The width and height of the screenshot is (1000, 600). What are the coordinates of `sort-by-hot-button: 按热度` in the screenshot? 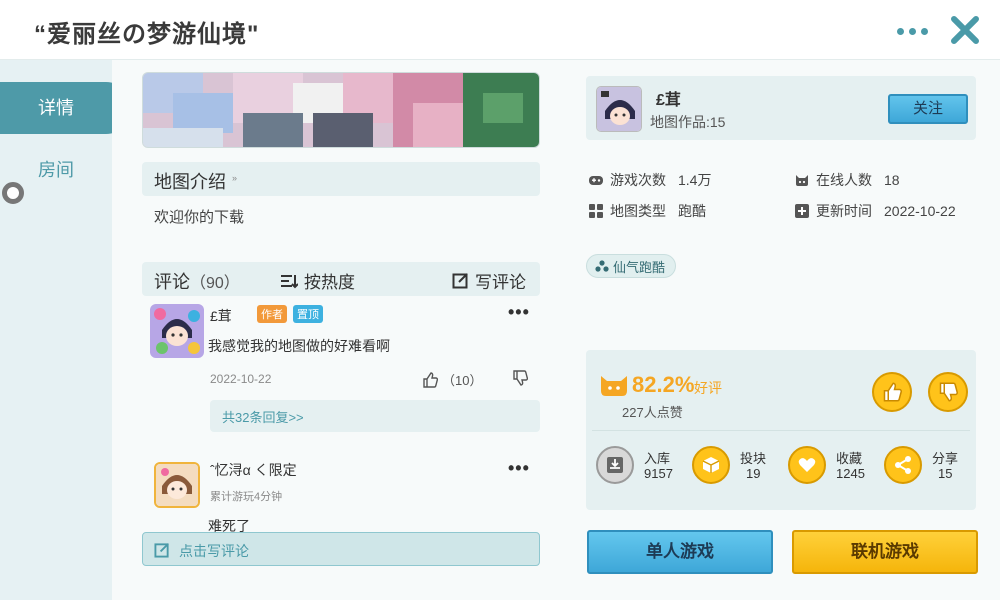 It's located at (317, 280).